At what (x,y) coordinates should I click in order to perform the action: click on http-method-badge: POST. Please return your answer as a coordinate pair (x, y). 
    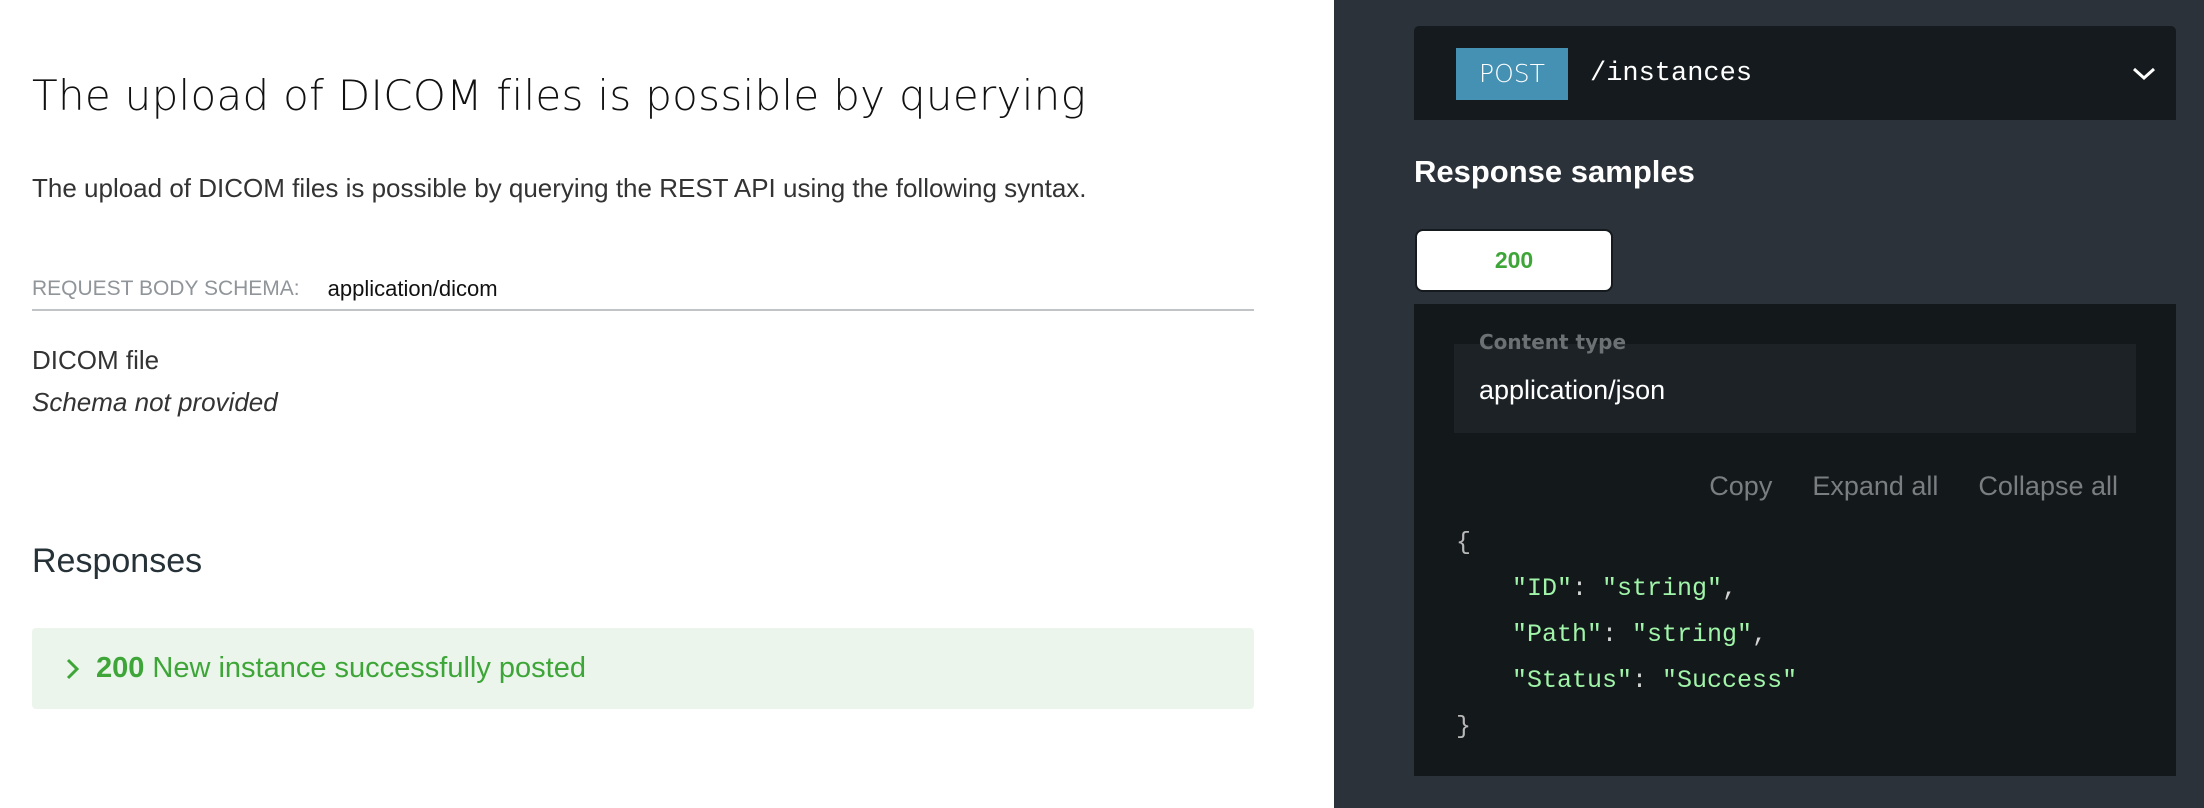
    Looking at the image, I should click on (1512, 74).